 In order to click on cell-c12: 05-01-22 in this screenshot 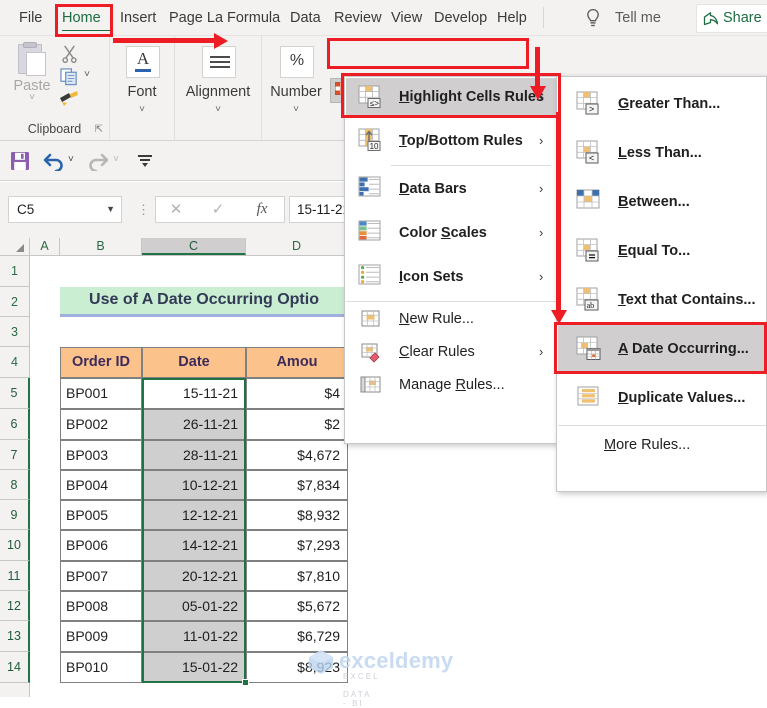, I will do `click(194, 606)`.